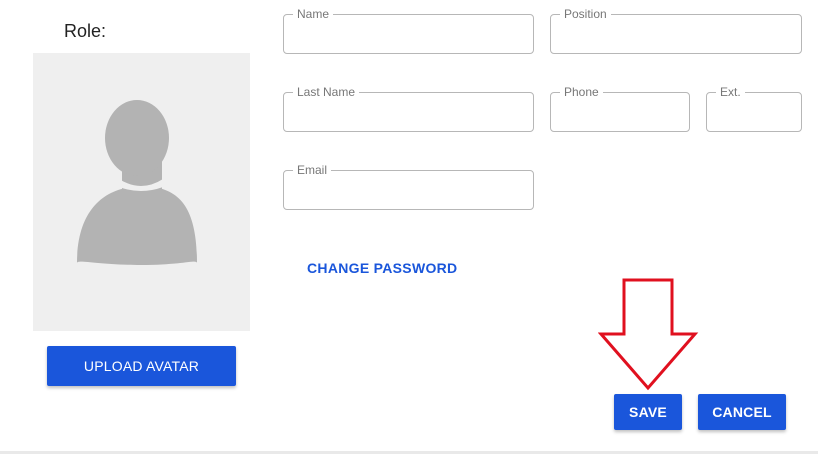 The height and width of the screenshot is (454, 818). Describe the element at coordinates (648, 412) in the screenshot. I see `save-button: SAVE` at that location.